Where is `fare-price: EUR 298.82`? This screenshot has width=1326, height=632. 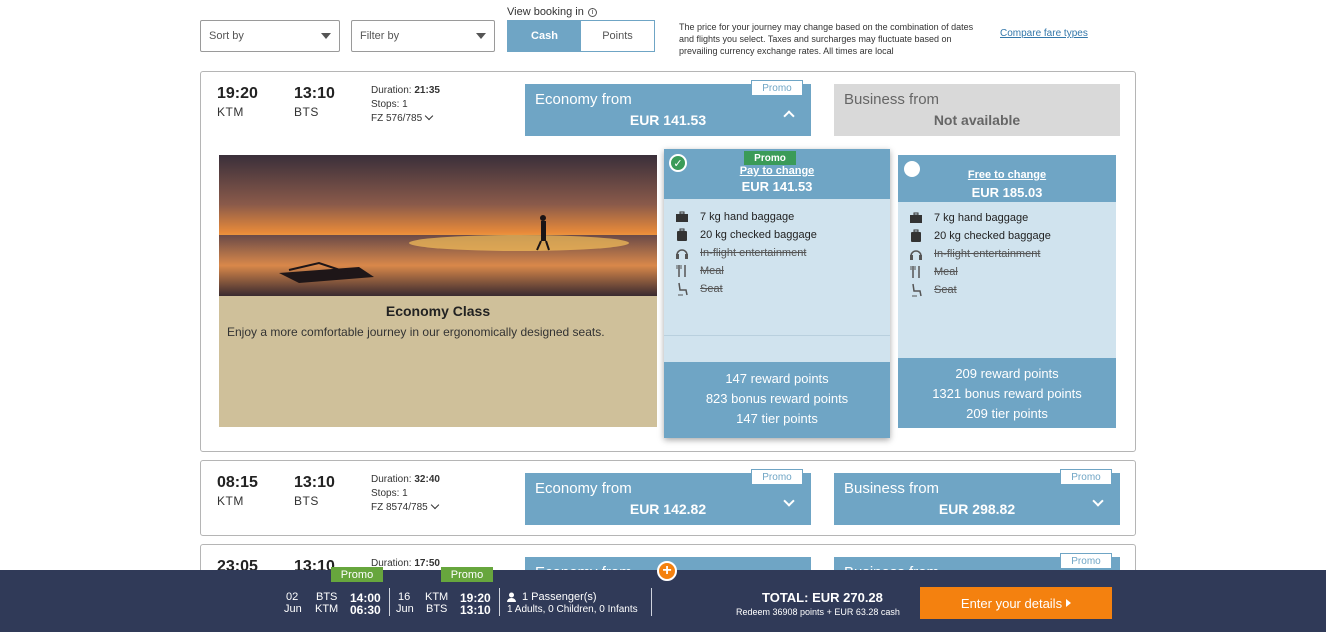
fare-price: EUR 298.82 is located at coordinates (977, 509).